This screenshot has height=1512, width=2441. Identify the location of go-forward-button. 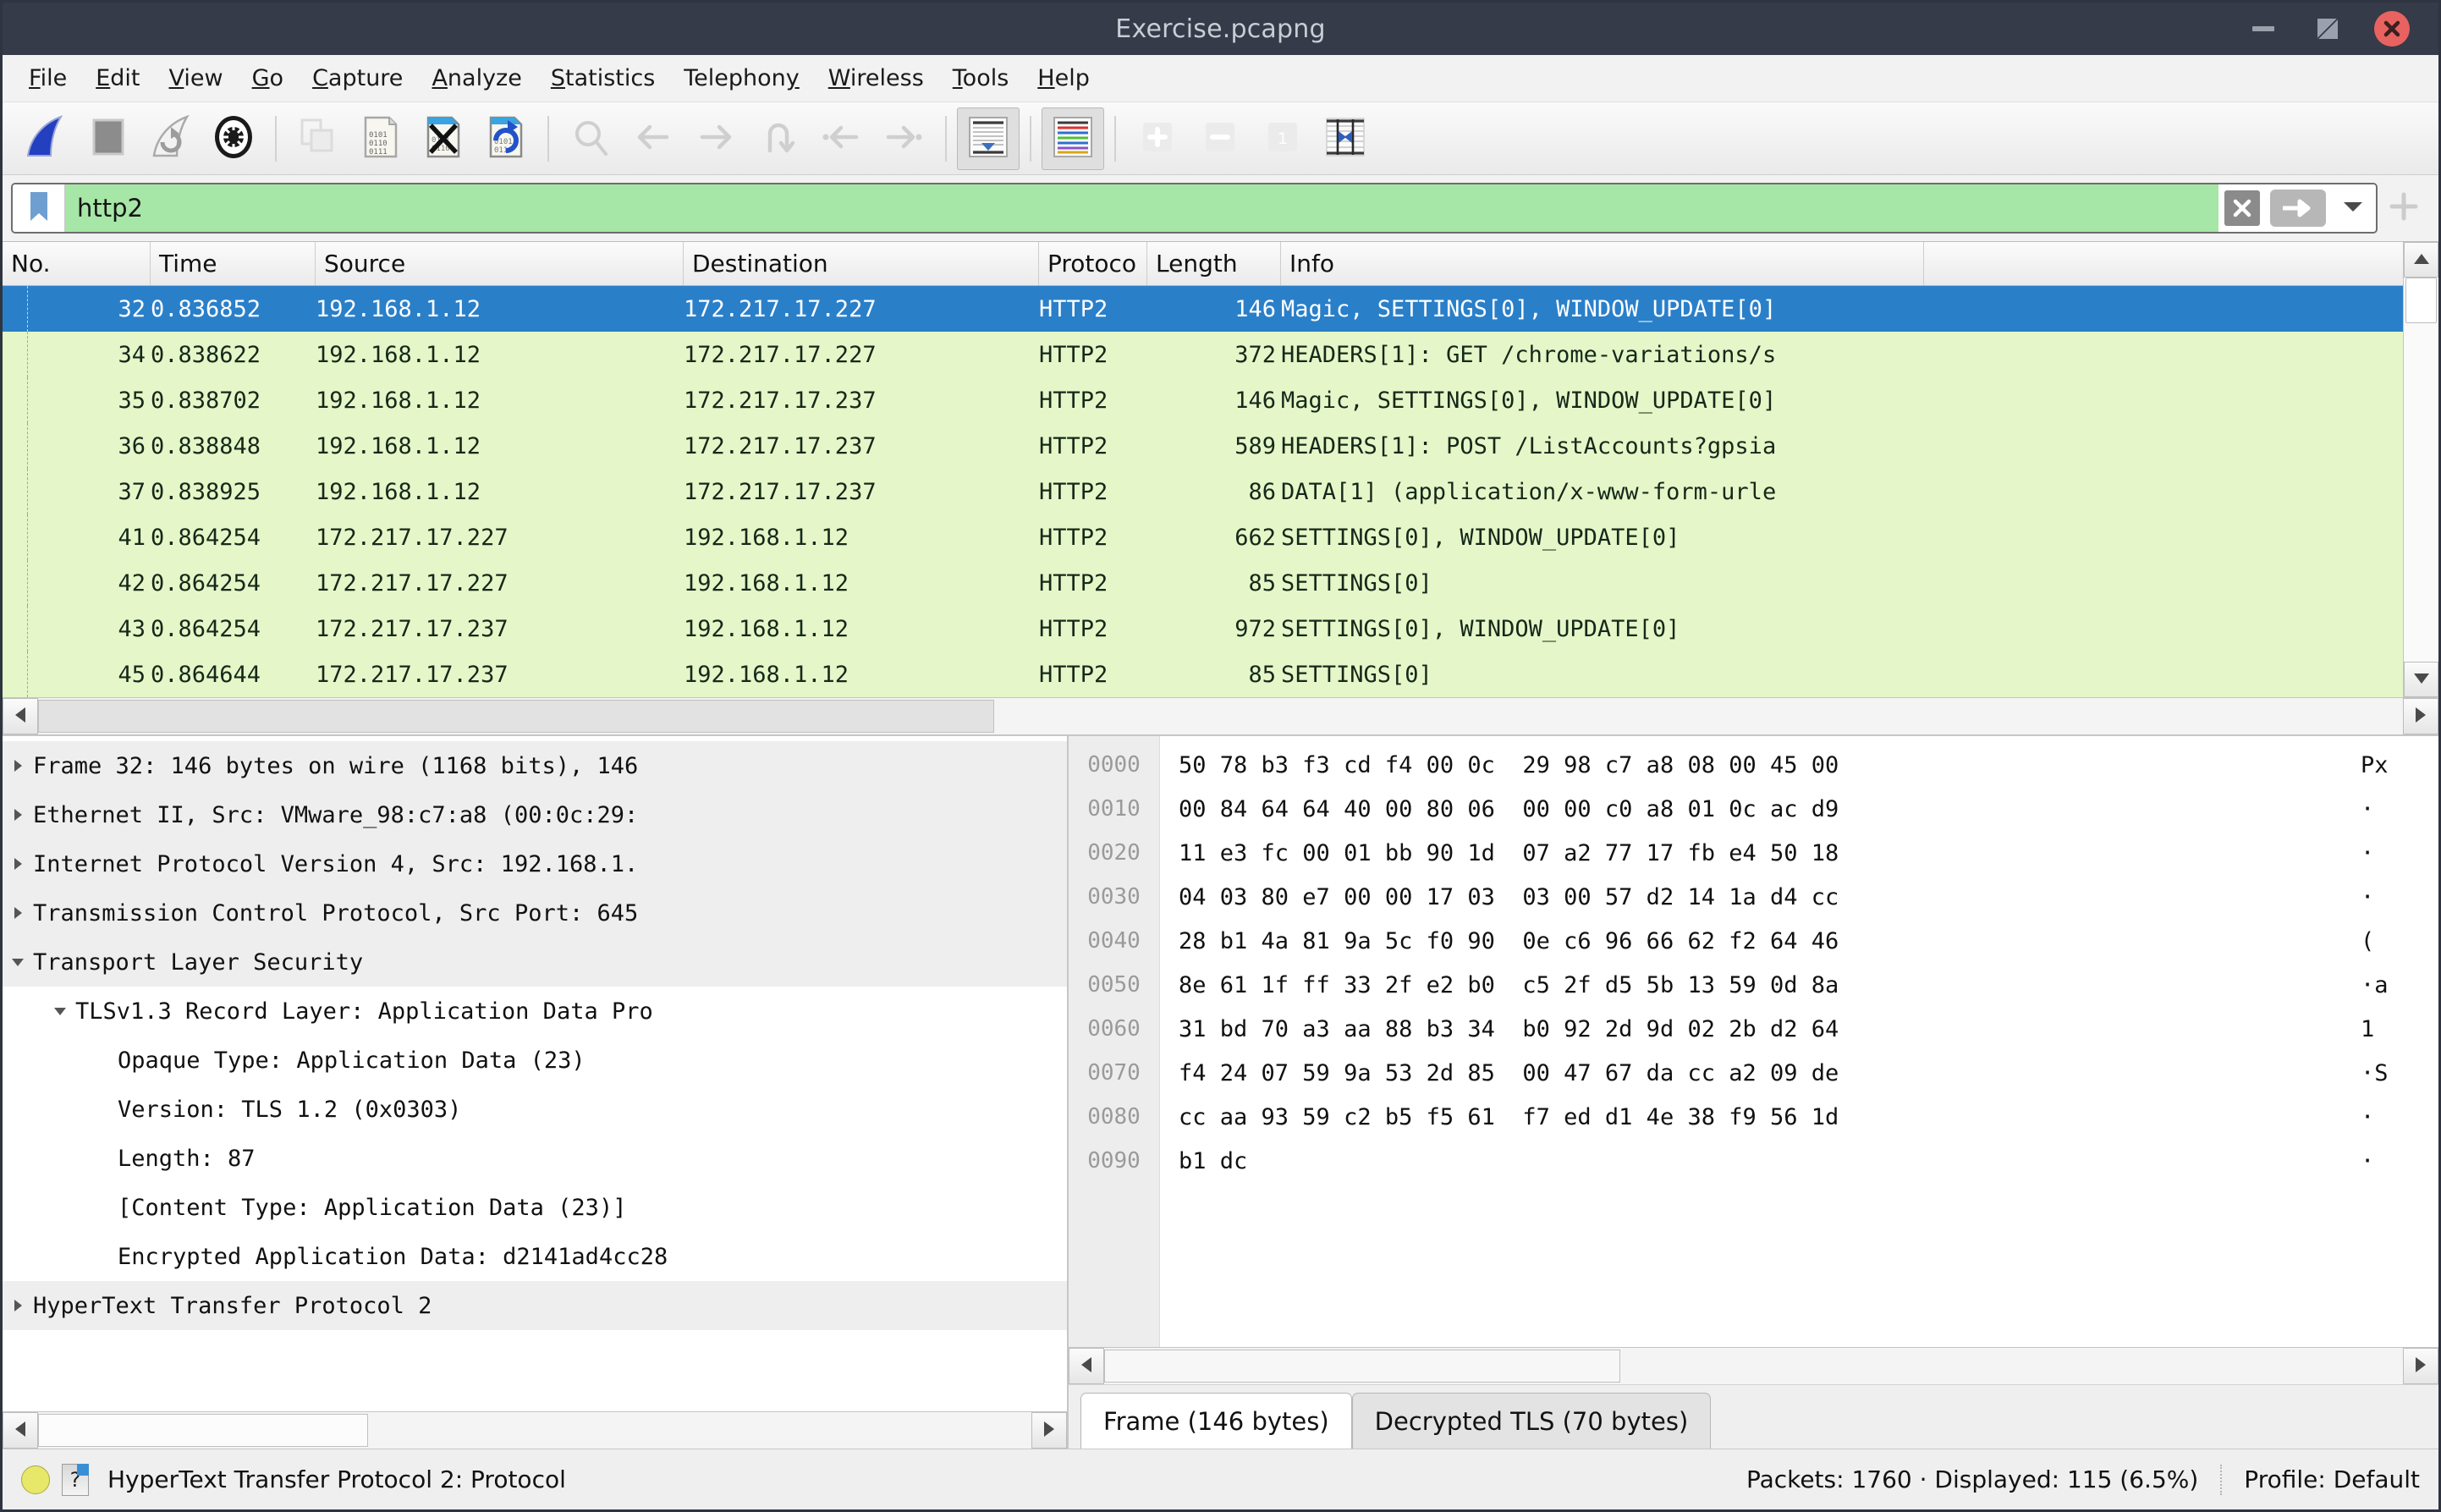
(715, 139).